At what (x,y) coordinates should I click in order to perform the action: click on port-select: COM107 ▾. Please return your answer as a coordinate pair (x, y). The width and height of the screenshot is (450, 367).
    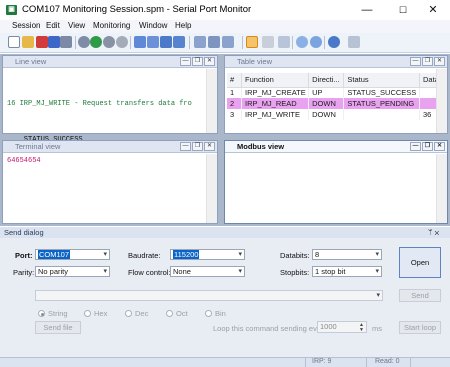
    Looking at the image, I should click on (72, 254).